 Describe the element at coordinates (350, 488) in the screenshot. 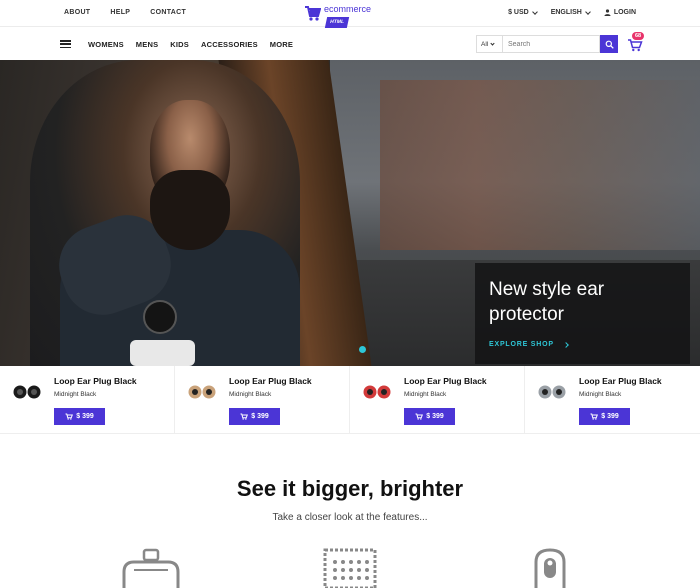

I see `features-title: See it bigger, brighter` at that location.